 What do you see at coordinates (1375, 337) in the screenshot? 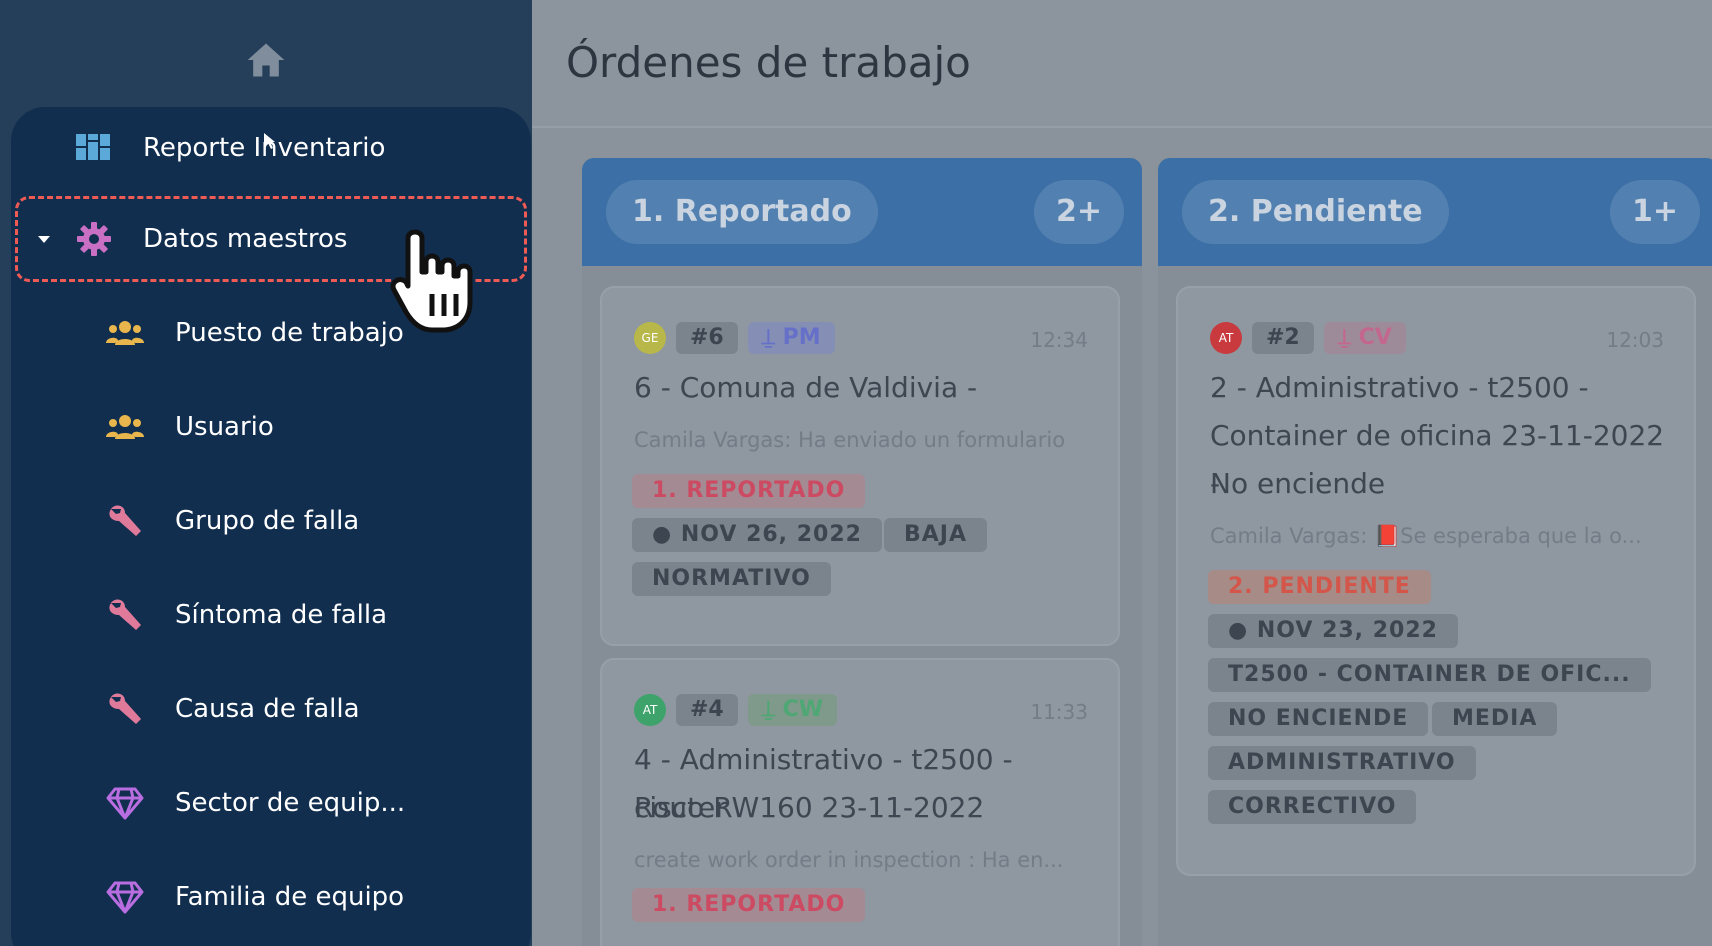
I see `user-initials: CV` at bounding box center [1375, 337].